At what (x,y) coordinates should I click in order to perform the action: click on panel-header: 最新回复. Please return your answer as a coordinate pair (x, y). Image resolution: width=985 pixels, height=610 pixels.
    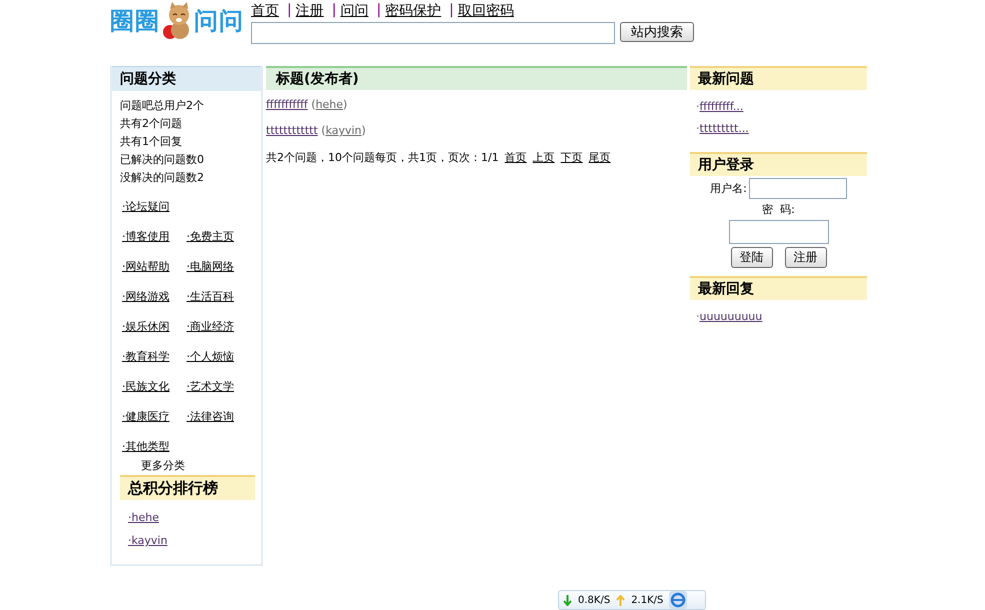
    Looking at the image, I should click on (778, 288).